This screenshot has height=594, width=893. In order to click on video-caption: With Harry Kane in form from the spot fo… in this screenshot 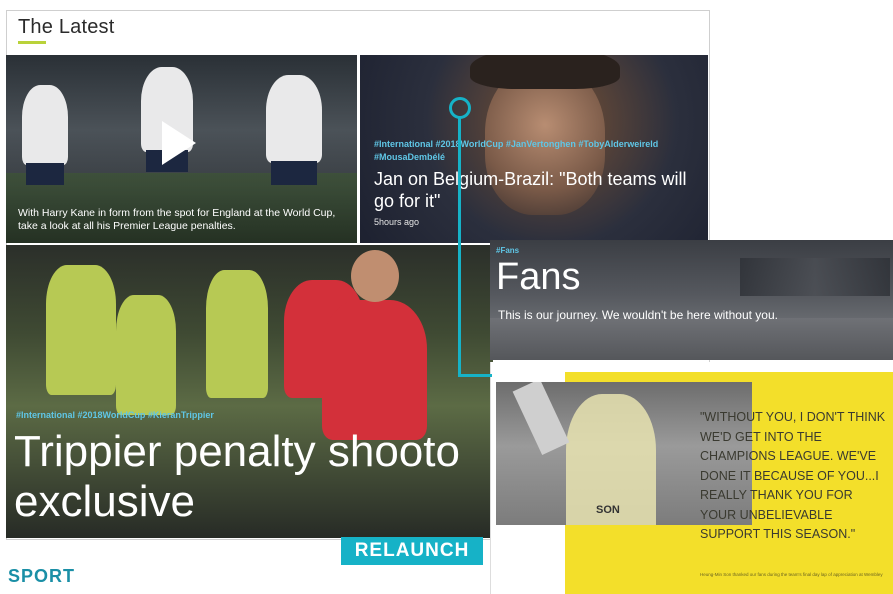, I will do `click(177, 219)`.